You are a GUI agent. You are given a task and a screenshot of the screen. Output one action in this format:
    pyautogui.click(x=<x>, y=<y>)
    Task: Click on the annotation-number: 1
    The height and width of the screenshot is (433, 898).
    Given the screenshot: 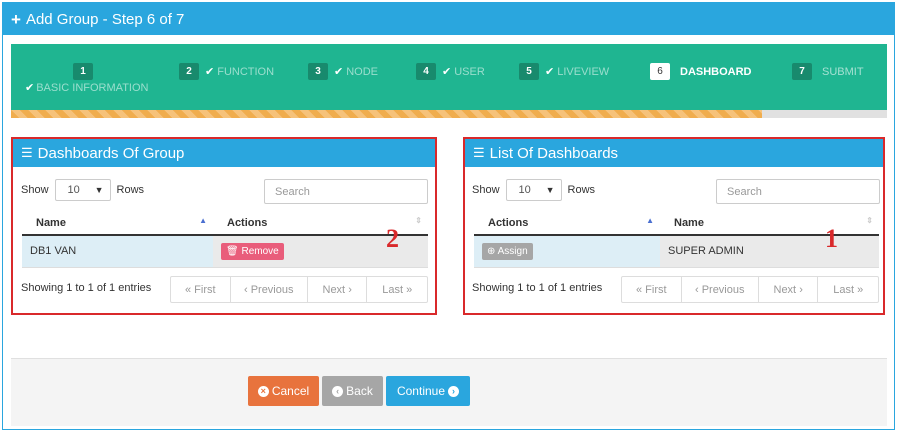 What is the action you would take?
    pyautogui.click(x=831, y=238)
    